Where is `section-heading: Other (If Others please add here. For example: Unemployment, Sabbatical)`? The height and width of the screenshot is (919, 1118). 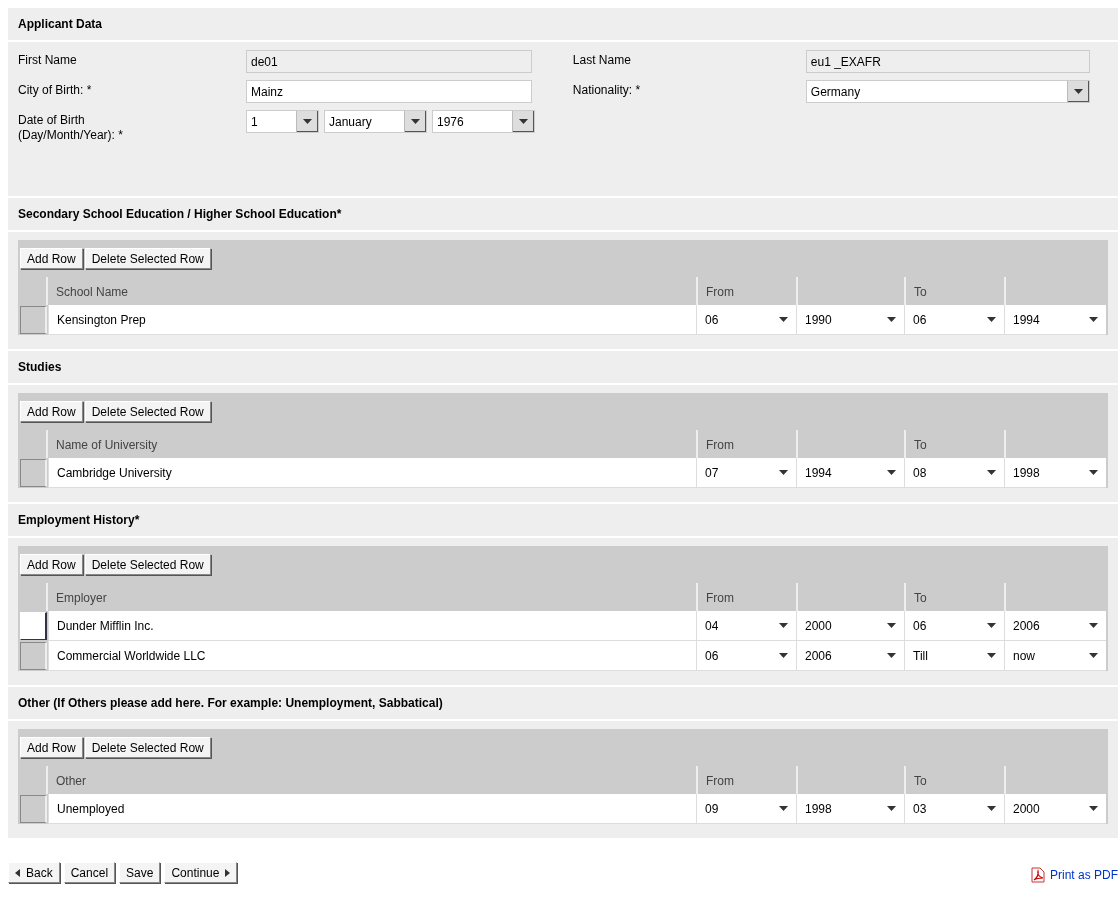
section-heading: Other (If Others please add here. For example: Unemployment, Sabbatical) is located at coordinates (563, 704).